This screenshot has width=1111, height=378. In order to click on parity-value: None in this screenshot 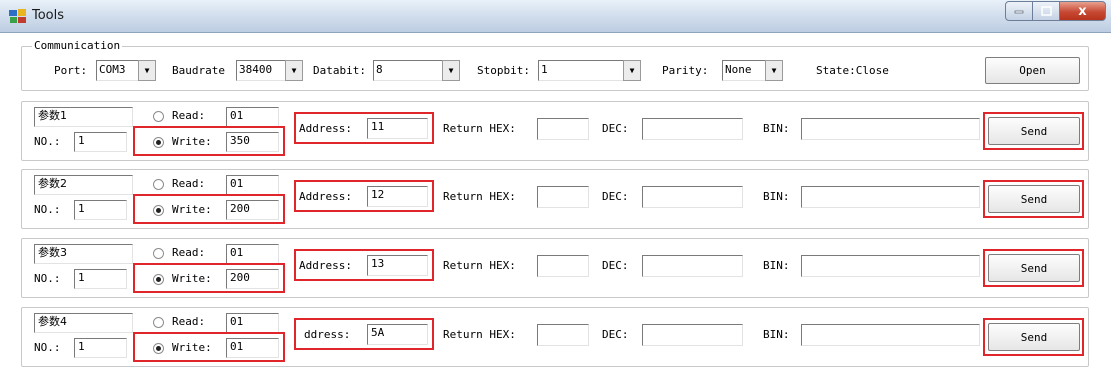, I will do `click(743, 70)`.